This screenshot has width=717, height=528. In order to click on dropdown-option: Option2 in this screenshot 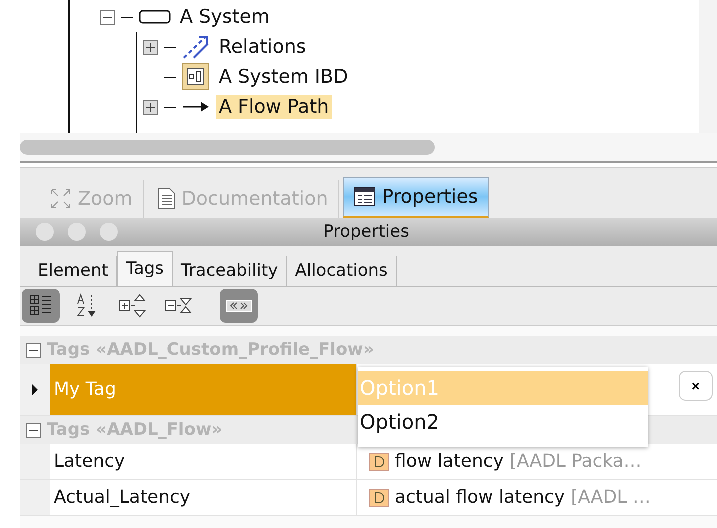, I will do `click(503, 422)`.